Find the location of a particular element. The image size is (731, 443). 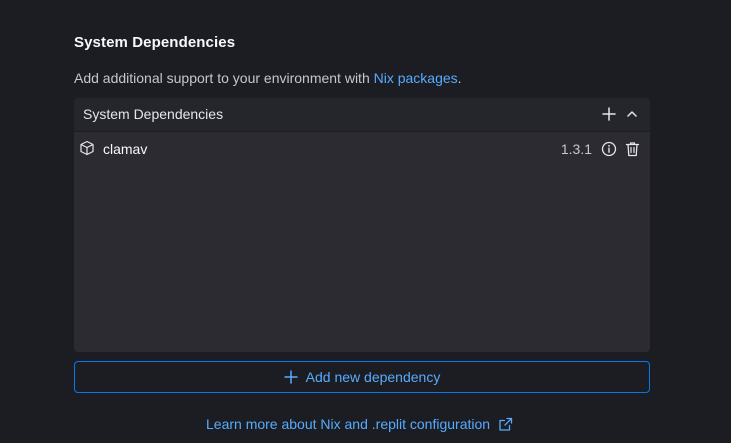

collapse-panel-button is located at coordinates (632, 114).